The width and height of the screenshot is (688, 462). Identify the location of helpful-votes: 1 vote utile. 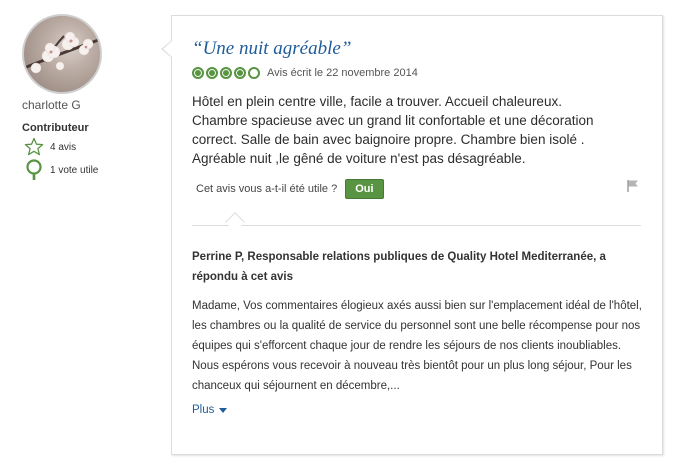
(74, 170).